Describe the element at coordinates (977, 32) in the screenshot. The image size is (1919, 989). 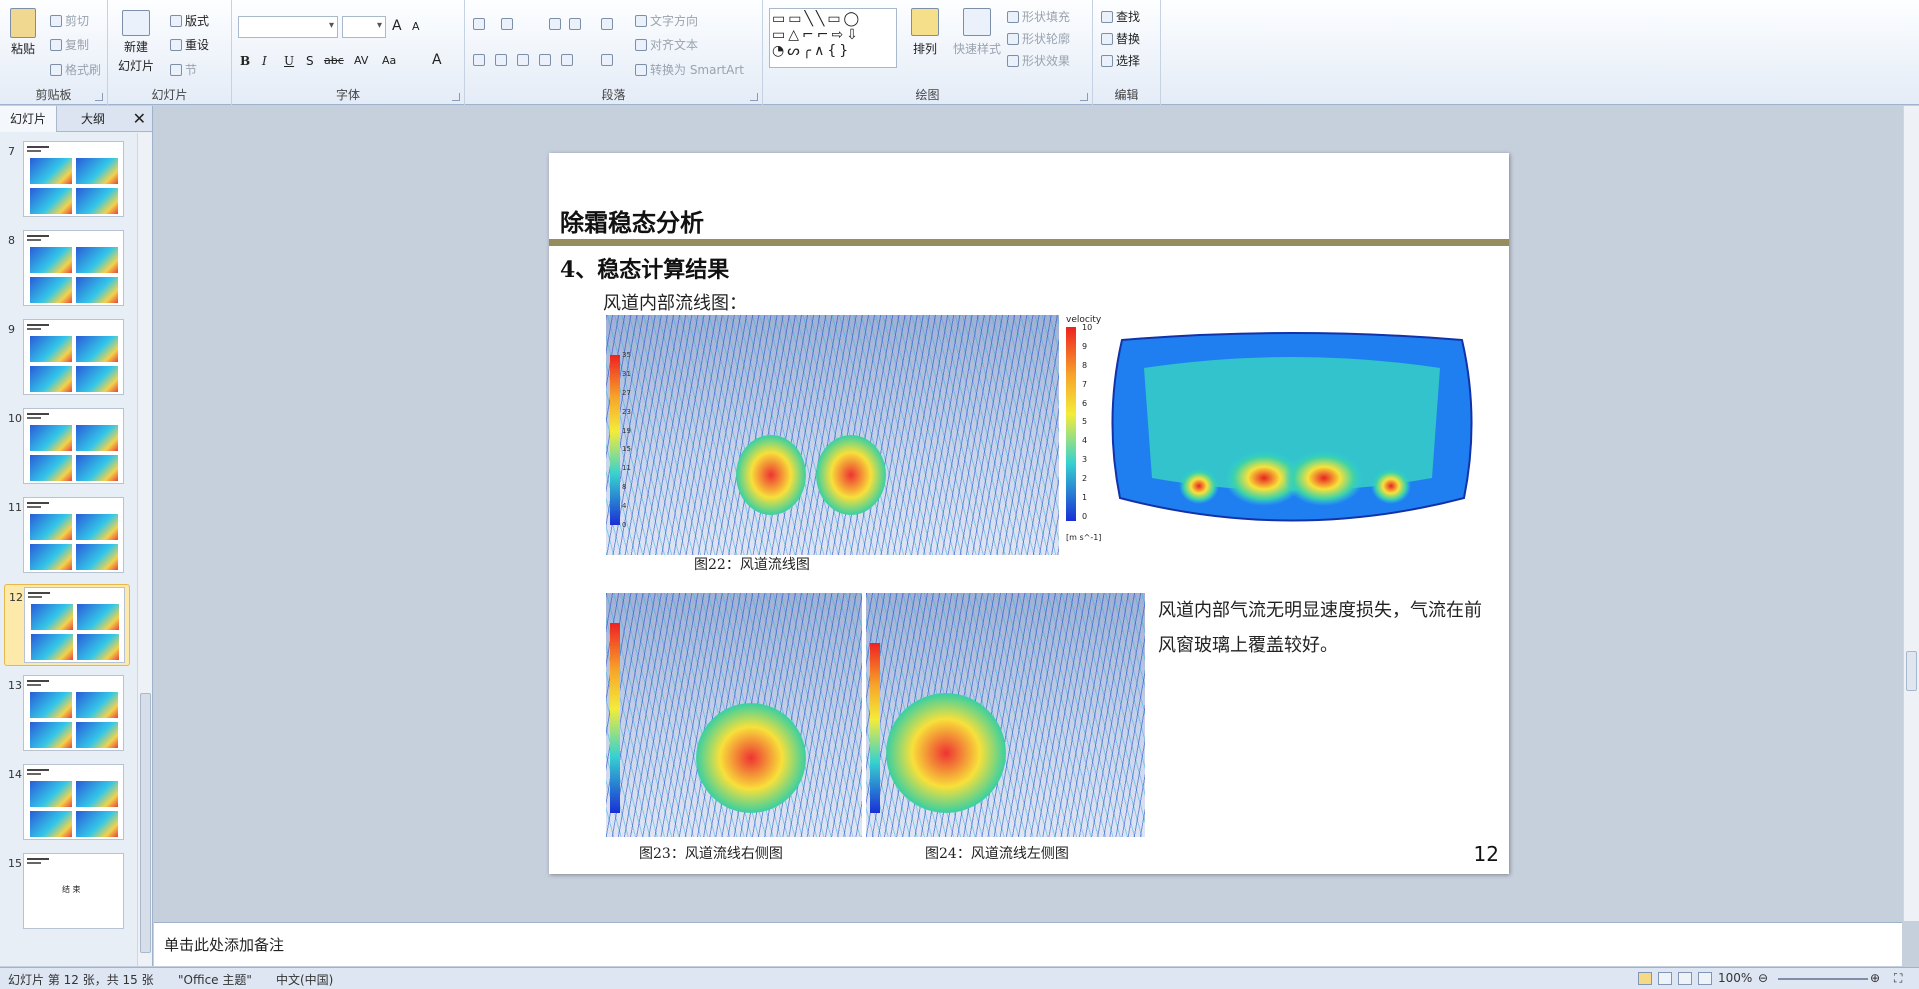
I see `quick-styles-button: 快速样式` at that location.